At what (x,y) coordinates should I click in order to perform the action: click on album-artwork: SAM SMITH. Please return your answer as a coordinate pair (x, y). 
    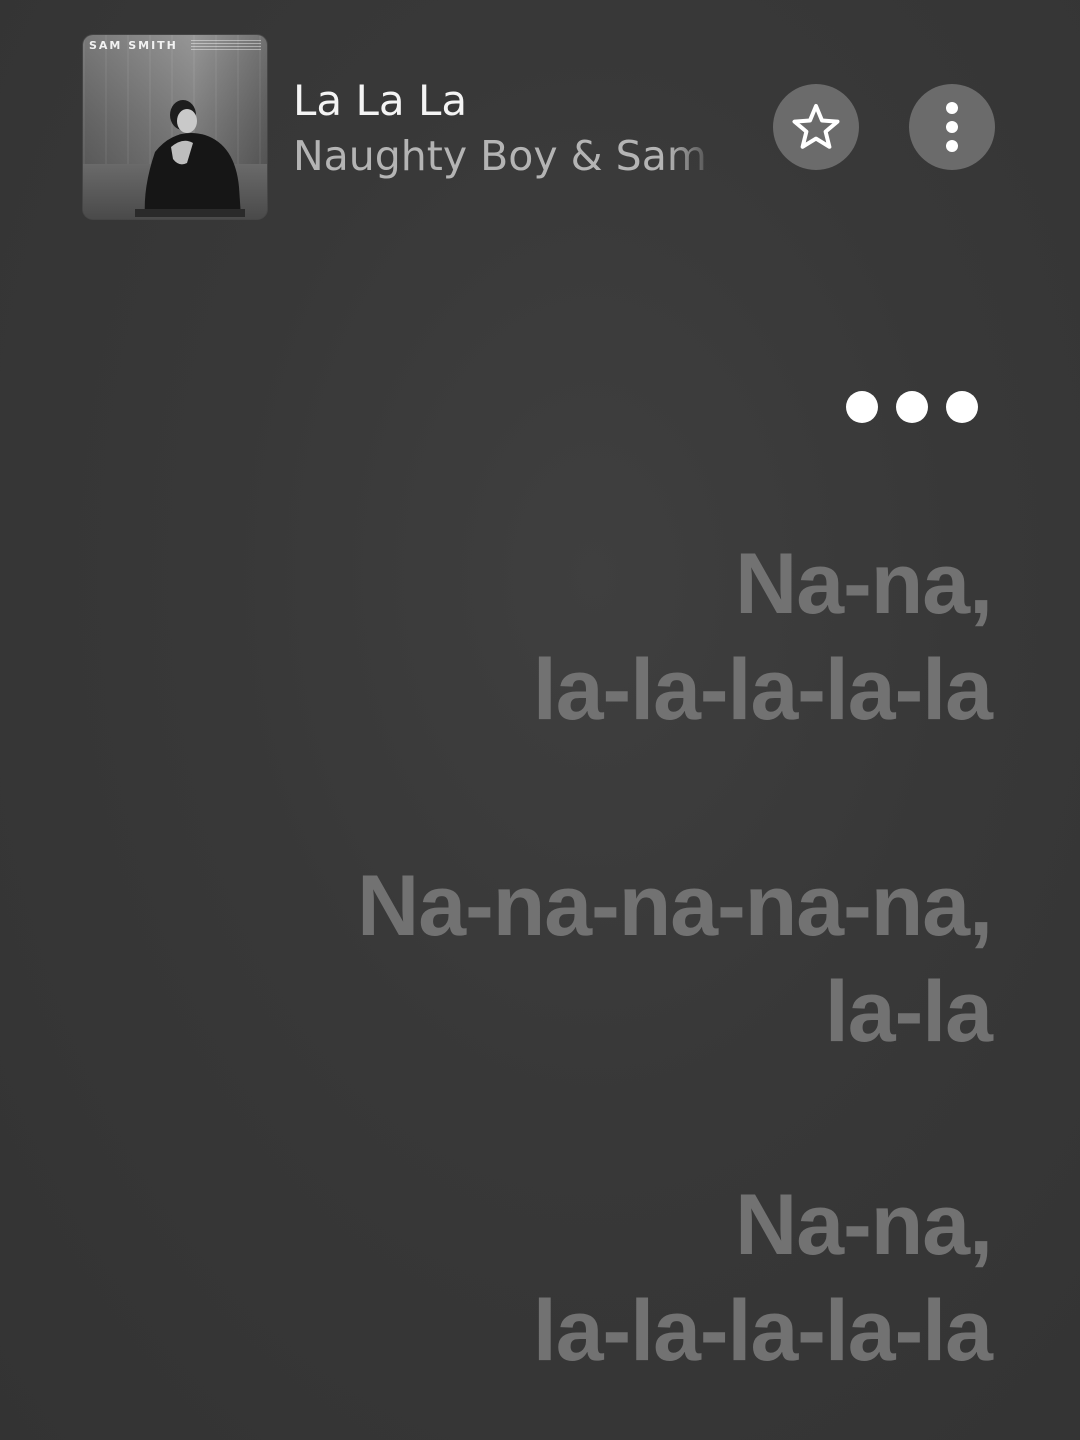
    Looking at the image, I should click on (175, 127).